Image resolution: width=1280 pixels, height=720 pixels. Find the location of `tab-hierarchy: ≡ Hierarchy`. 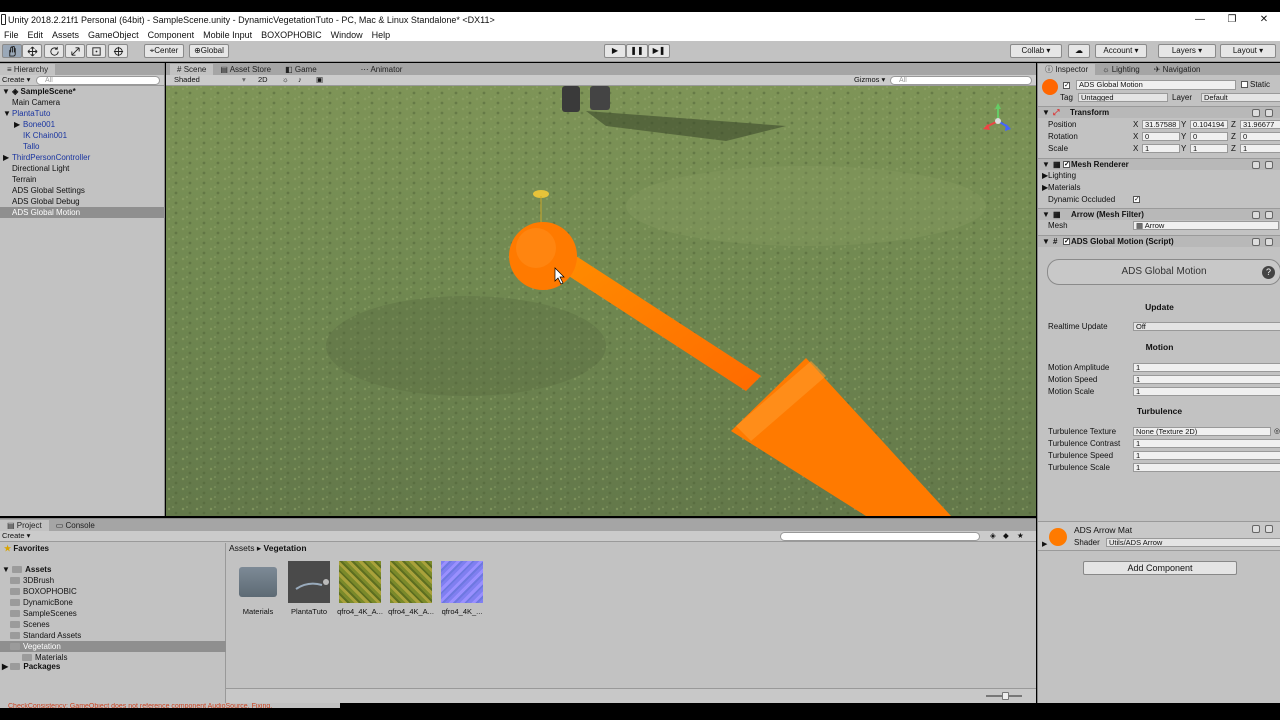

tab-hierarchy: ≡ Hierarchy is located at coordinates (28, 69).